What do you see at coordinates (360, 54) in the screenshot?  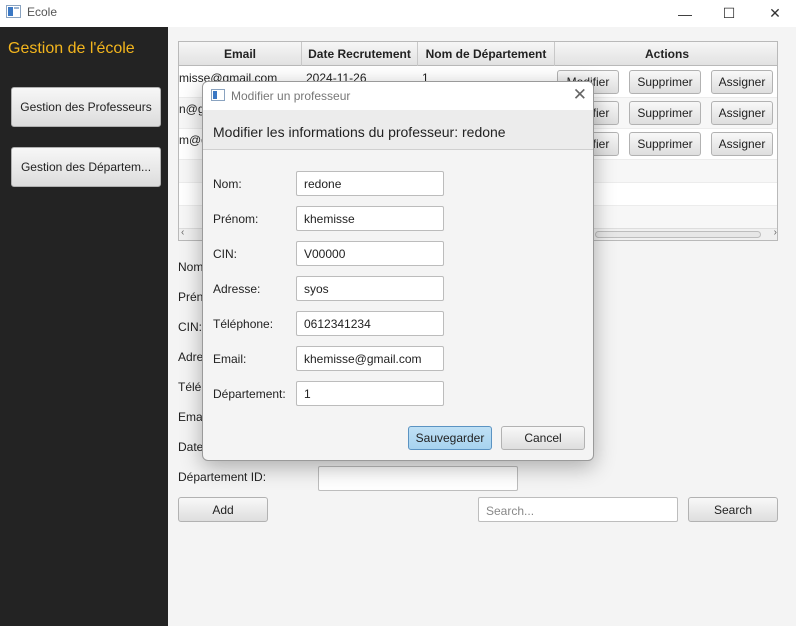 I see `column-header-date: Date Recrutement` at bounding box center [360, 54].